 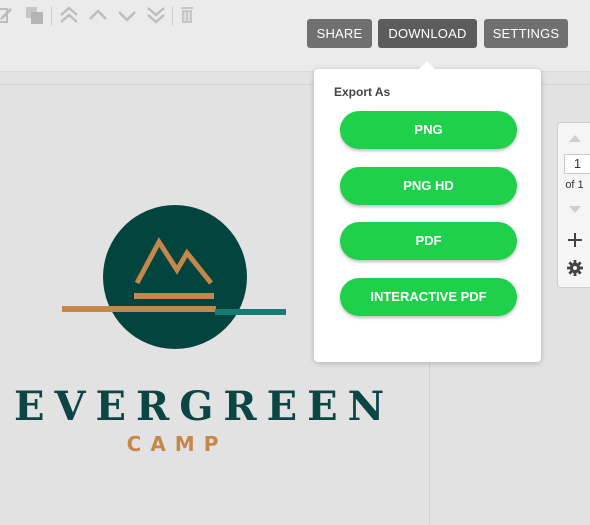 What do you see at coordinates (574, 270) in the screenshot?
I see `gear-icon` at bounding box center [574, 270].